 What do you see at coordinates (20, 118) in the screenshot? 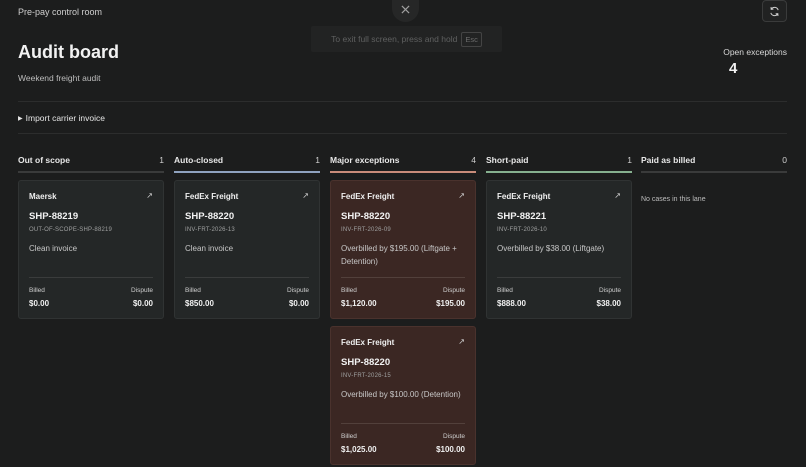
I see `triangle-right-icon: ▶` at bounding box center [20, 118].